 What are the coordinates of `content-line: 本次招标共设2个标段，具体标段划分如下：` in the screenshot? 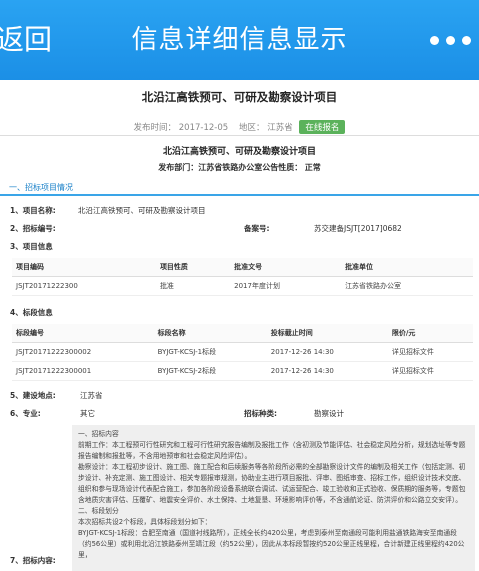 It's located at (145, 522).